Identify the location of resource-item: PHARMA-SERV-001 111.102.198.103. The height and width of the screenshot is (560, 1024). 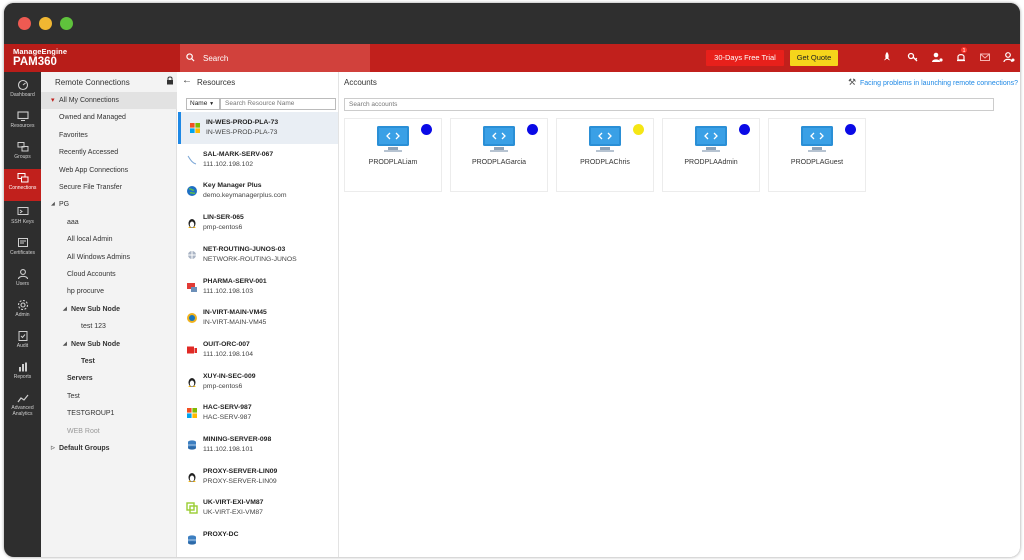
(258, 287).